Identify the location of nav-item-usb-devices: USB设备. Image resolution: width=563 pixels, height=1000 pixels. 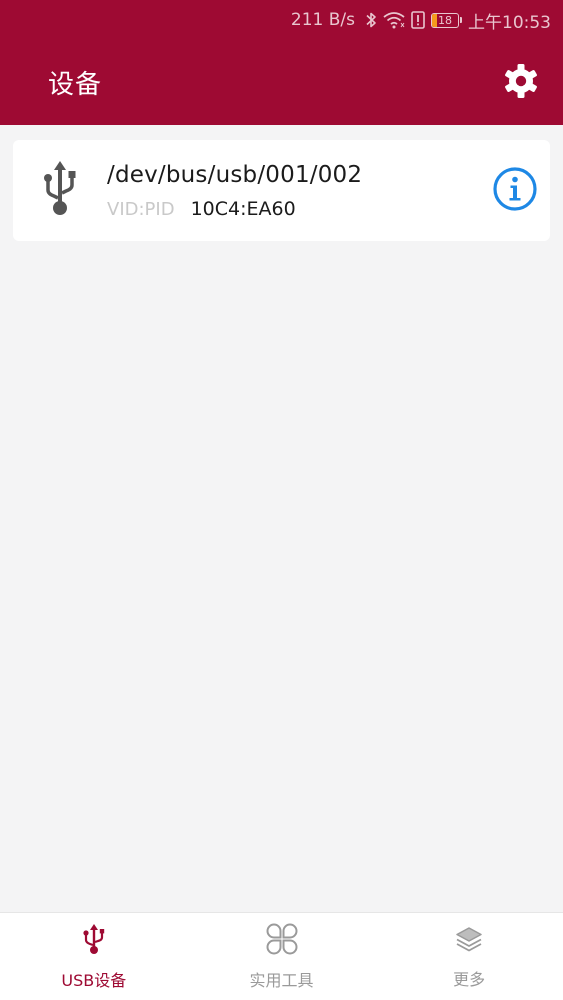
(94, 956).